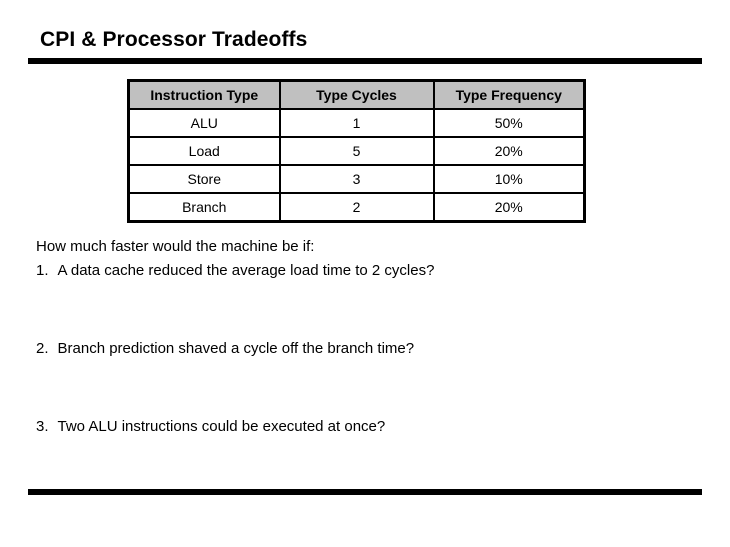 The height and width of the screenshot is (547, 730). I want to click on cell-type-frequency: 50%, so click(509, 123).